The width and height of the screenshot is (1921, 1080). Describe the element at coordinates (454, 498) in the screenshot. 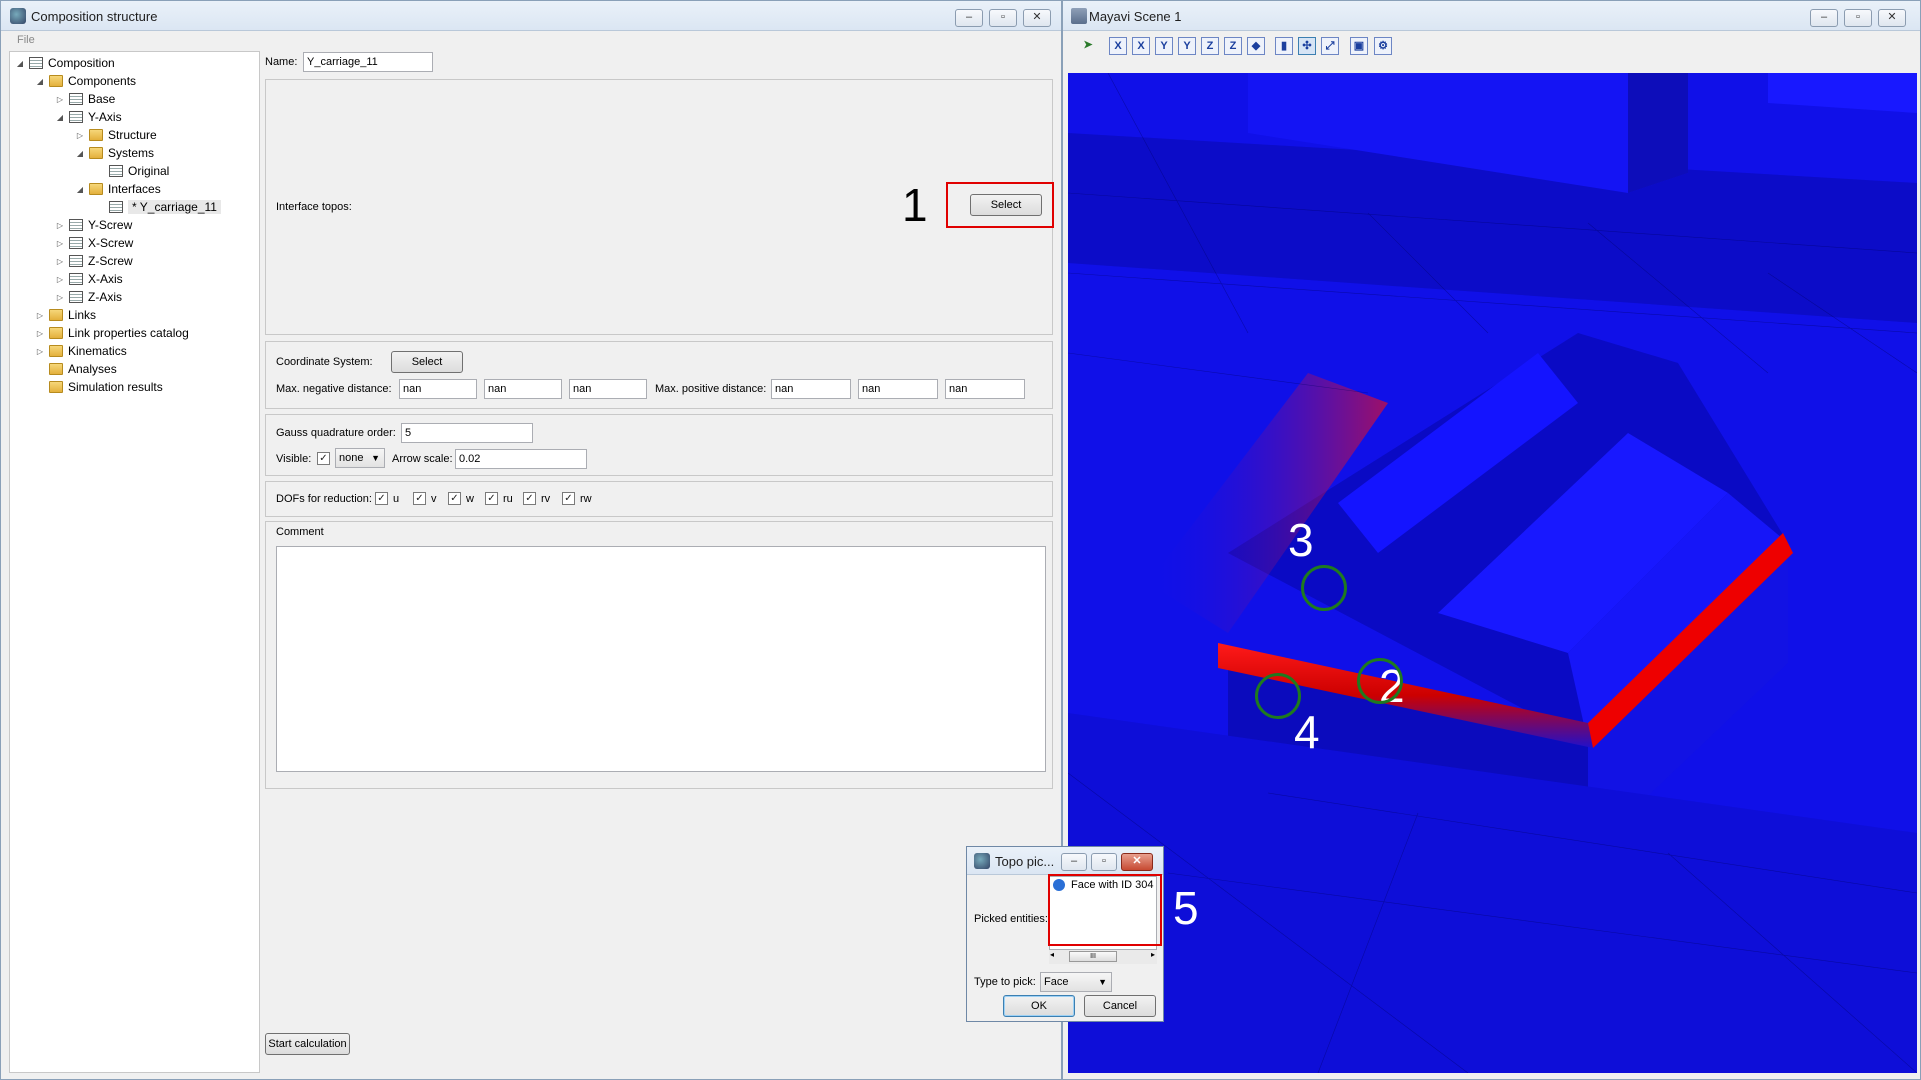

I see `dof-checkbox-w: ✓` at that location.